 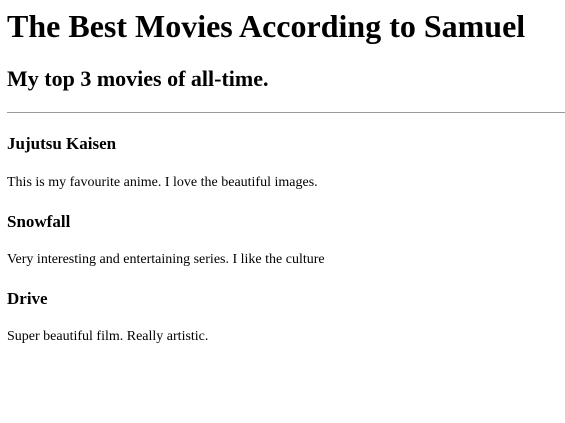 What do you see at coordinates (108, 336) in the screenshot?
I see `movie-description-drive: Super beautiful film. Really artistic.` at bounding box center [108, 336].